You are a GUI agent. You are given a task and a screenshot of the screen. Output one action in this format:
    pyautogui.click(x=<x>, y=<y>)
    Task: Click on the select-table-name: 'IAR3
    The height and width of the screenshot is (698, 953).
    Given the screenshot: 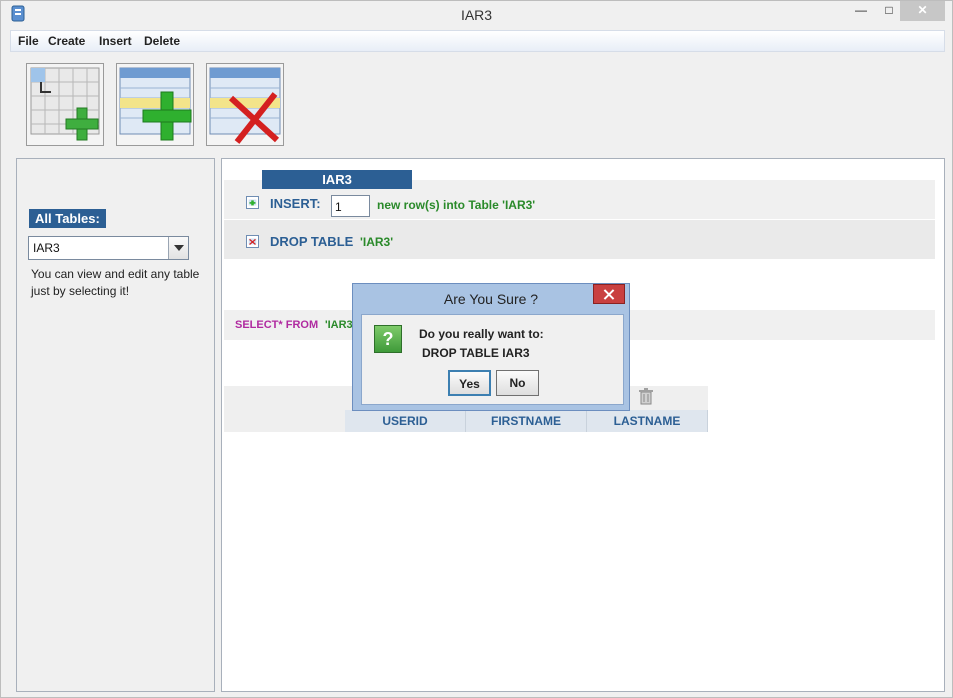 What is the action you would take?
    pyautogui.click(x=339, y=325)
    